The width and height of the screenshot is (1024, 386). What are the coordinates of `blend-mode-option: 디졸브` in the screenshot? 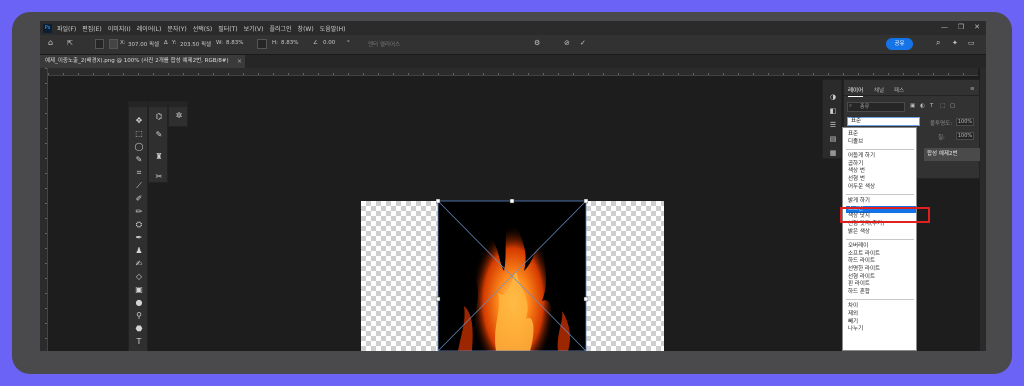 It's located at (881, 143).